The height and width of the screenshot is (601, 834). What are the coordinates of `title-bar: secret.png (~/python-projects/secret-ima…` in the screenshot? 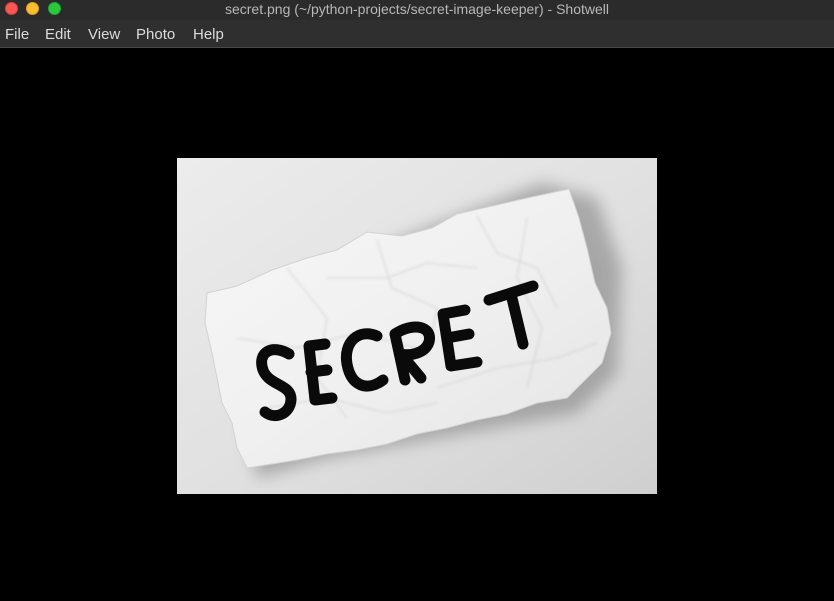 It's located at (417, 10).